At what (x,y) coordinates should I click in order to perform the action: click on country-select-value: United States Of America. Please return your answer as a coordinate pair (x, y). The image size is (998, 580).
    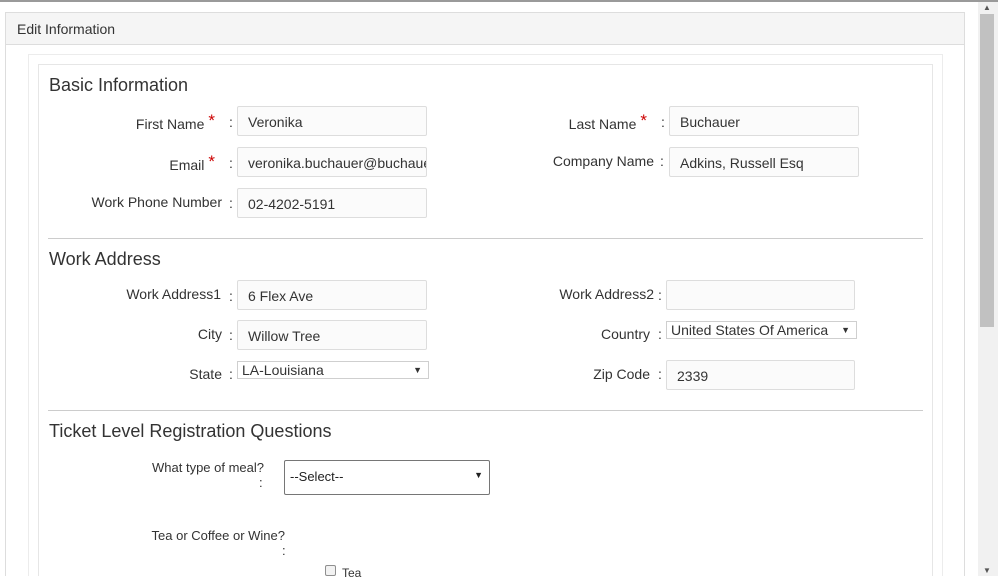
    Looking at the image, I should click on (750, 330).